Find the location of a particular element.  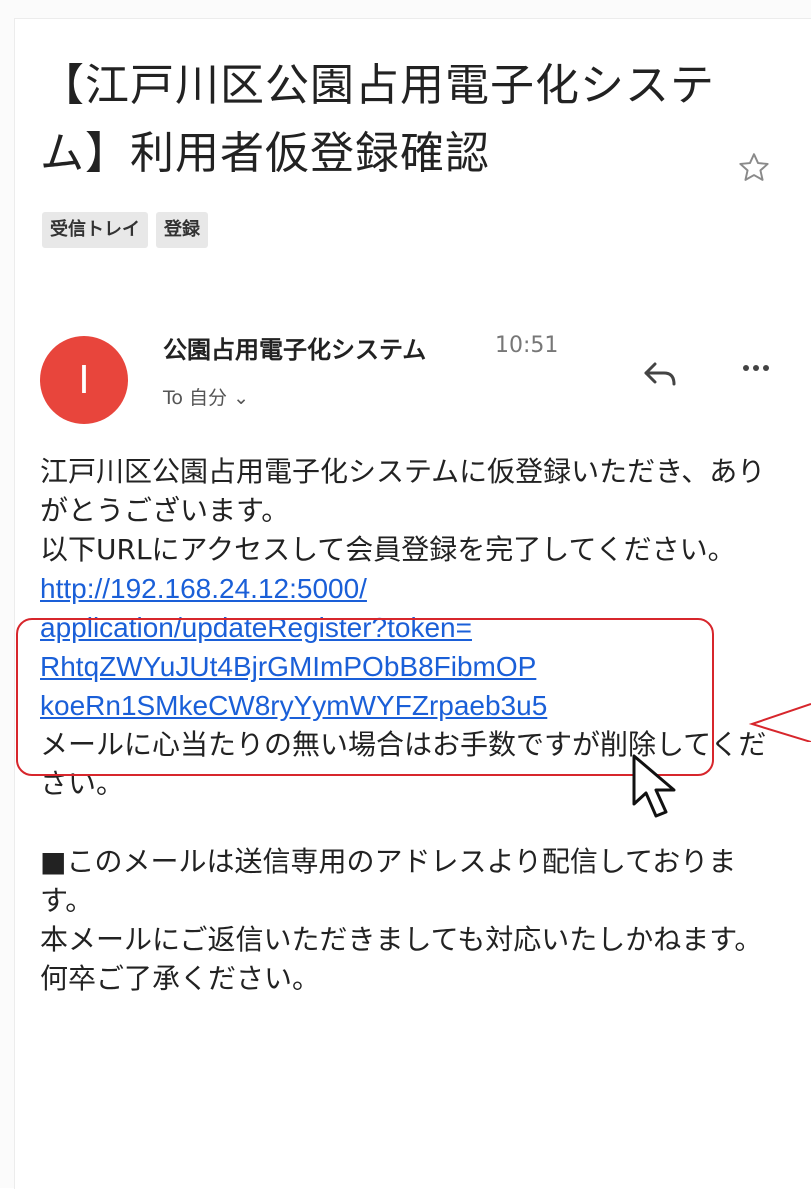

label-inbox: 受信トレイ is located at coordinates (95, 230).